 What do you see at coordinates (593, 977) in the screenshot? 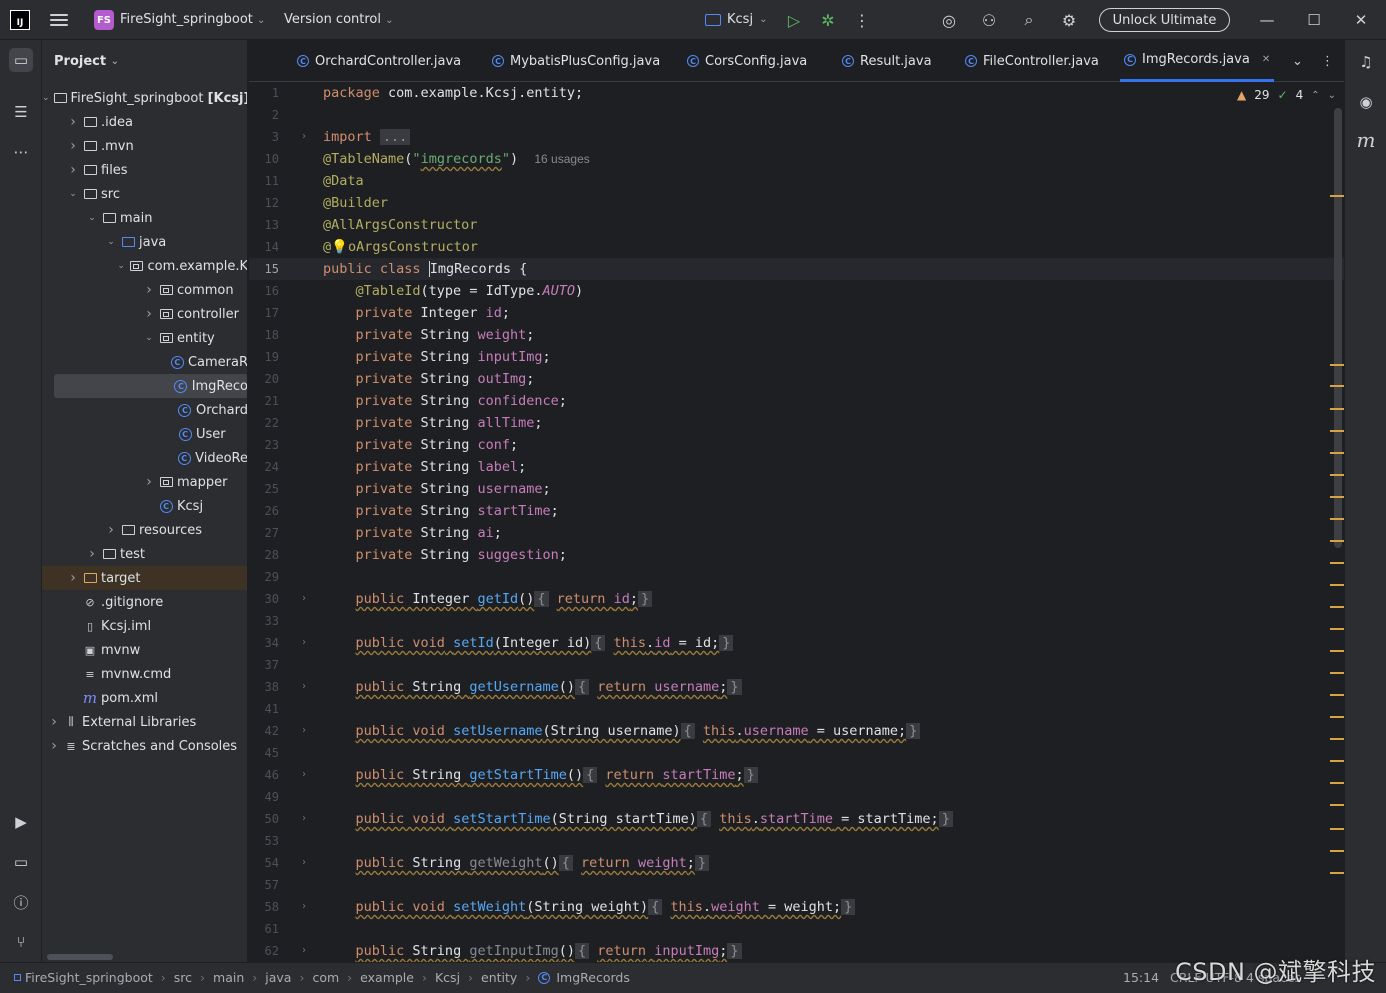
I see `breadcrumb-item: ImgRecords` at bounding box center [593, 977].